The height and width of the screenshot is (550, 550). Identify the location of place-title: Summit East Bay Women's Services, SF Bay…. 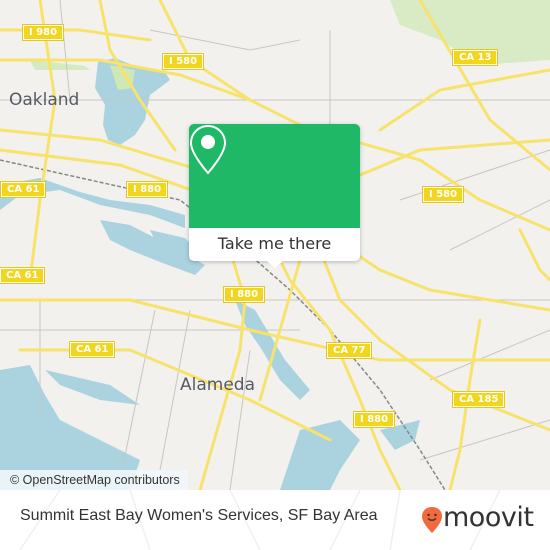
(199, 515).